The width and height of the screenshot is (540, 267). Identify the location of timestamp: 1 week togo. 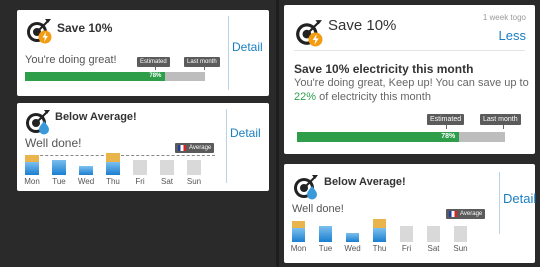
(504, 17).